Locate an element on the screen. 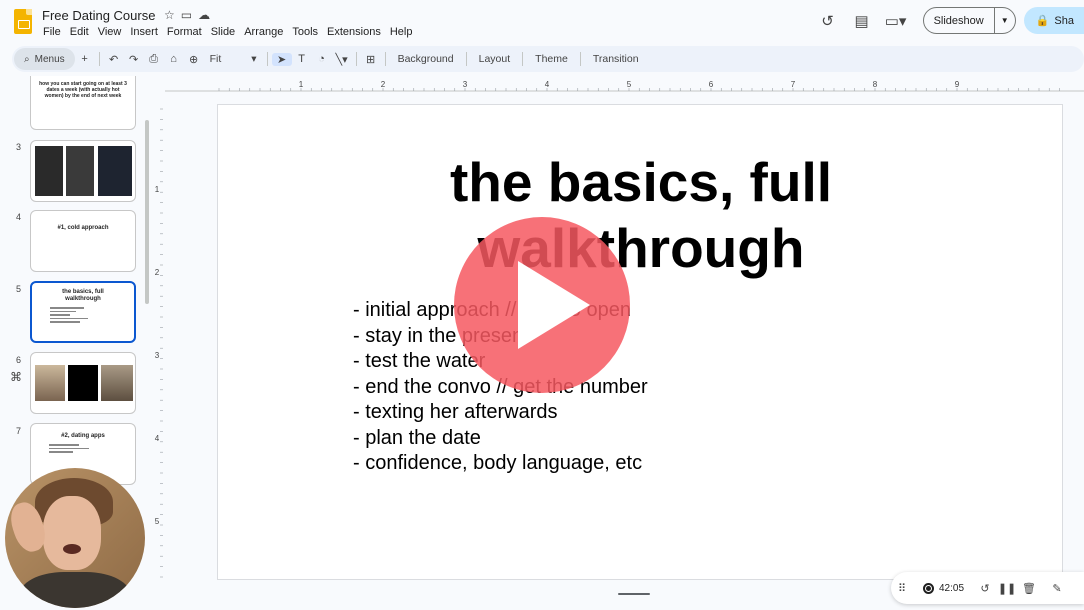 The width and height of the screenshot is (1084, 610). share-button: 🔒 Sha is located at coordinates (1053, 20).